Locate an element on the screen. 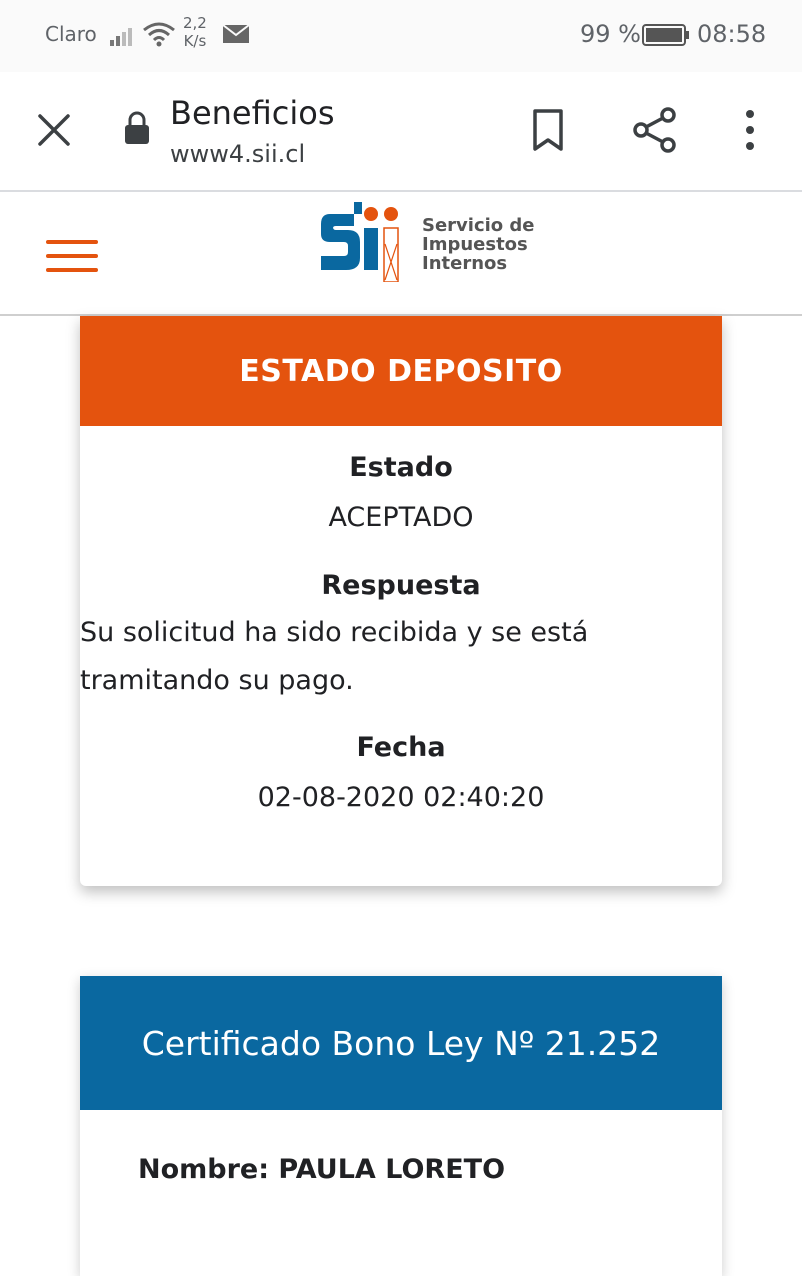 The image size is (802, 1276). mail-icon is located at coordinates (236, 33).